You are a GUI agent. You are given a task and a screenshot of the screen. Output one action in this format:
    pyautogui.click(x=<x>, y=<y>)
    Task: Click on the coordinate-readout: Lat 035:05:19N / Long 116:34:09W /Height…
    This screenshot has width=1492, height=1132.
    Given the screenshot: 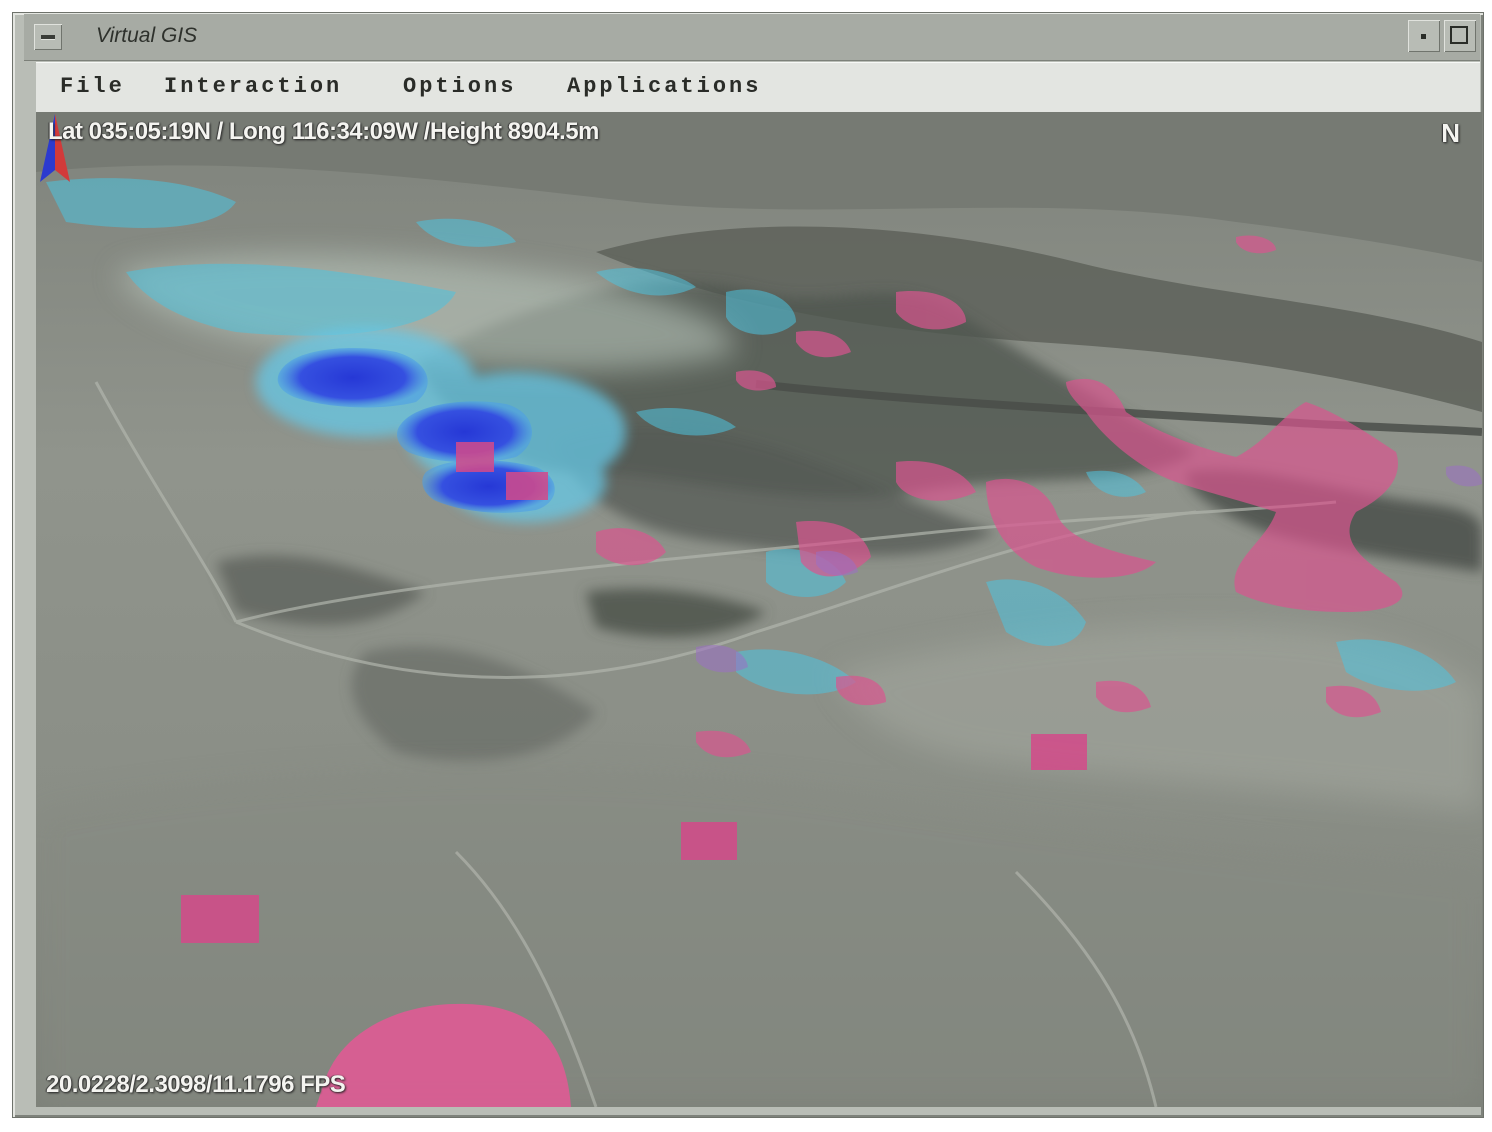 What is the action you would take?
    pyautogui.click(x=323, y=131)
    